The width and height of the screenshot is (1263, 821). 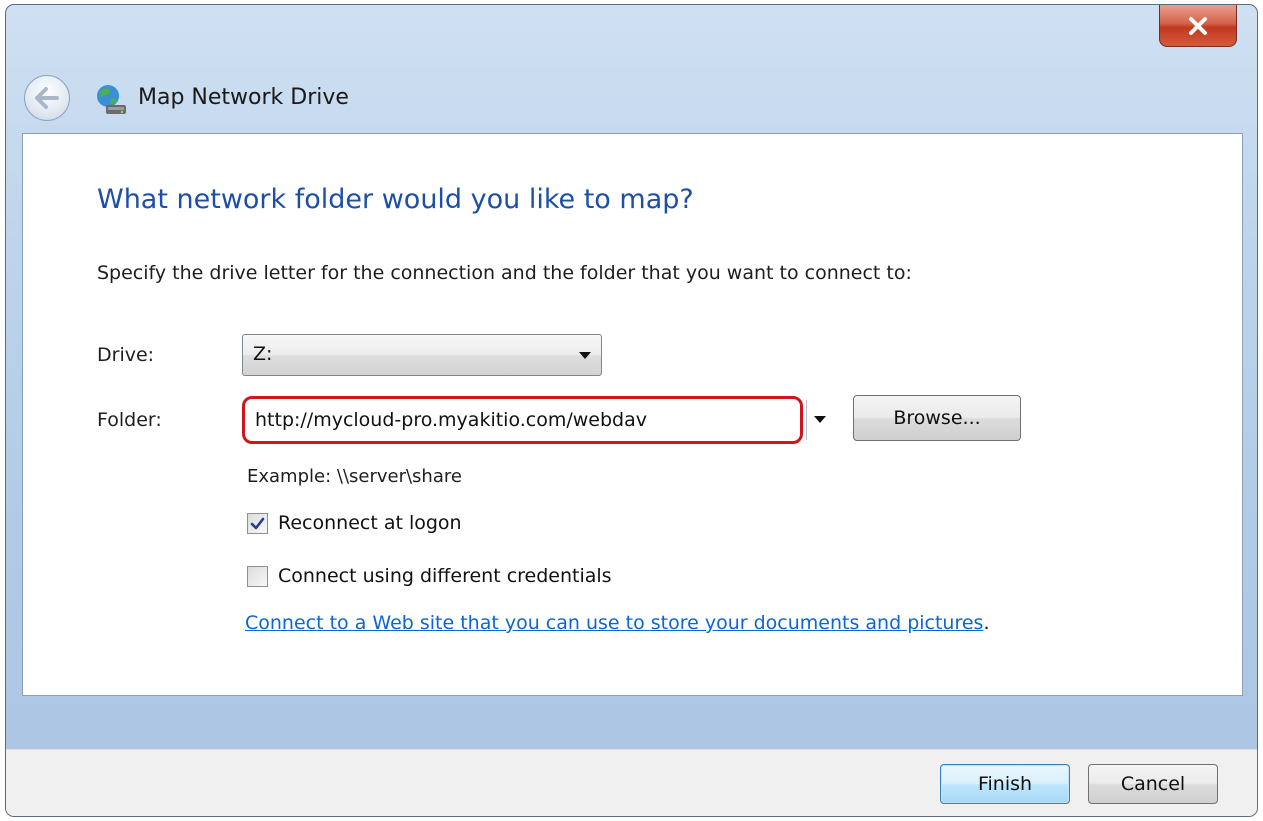 I want to click on credentials-option: Connect using different credentials, so click(x=429, y=576).